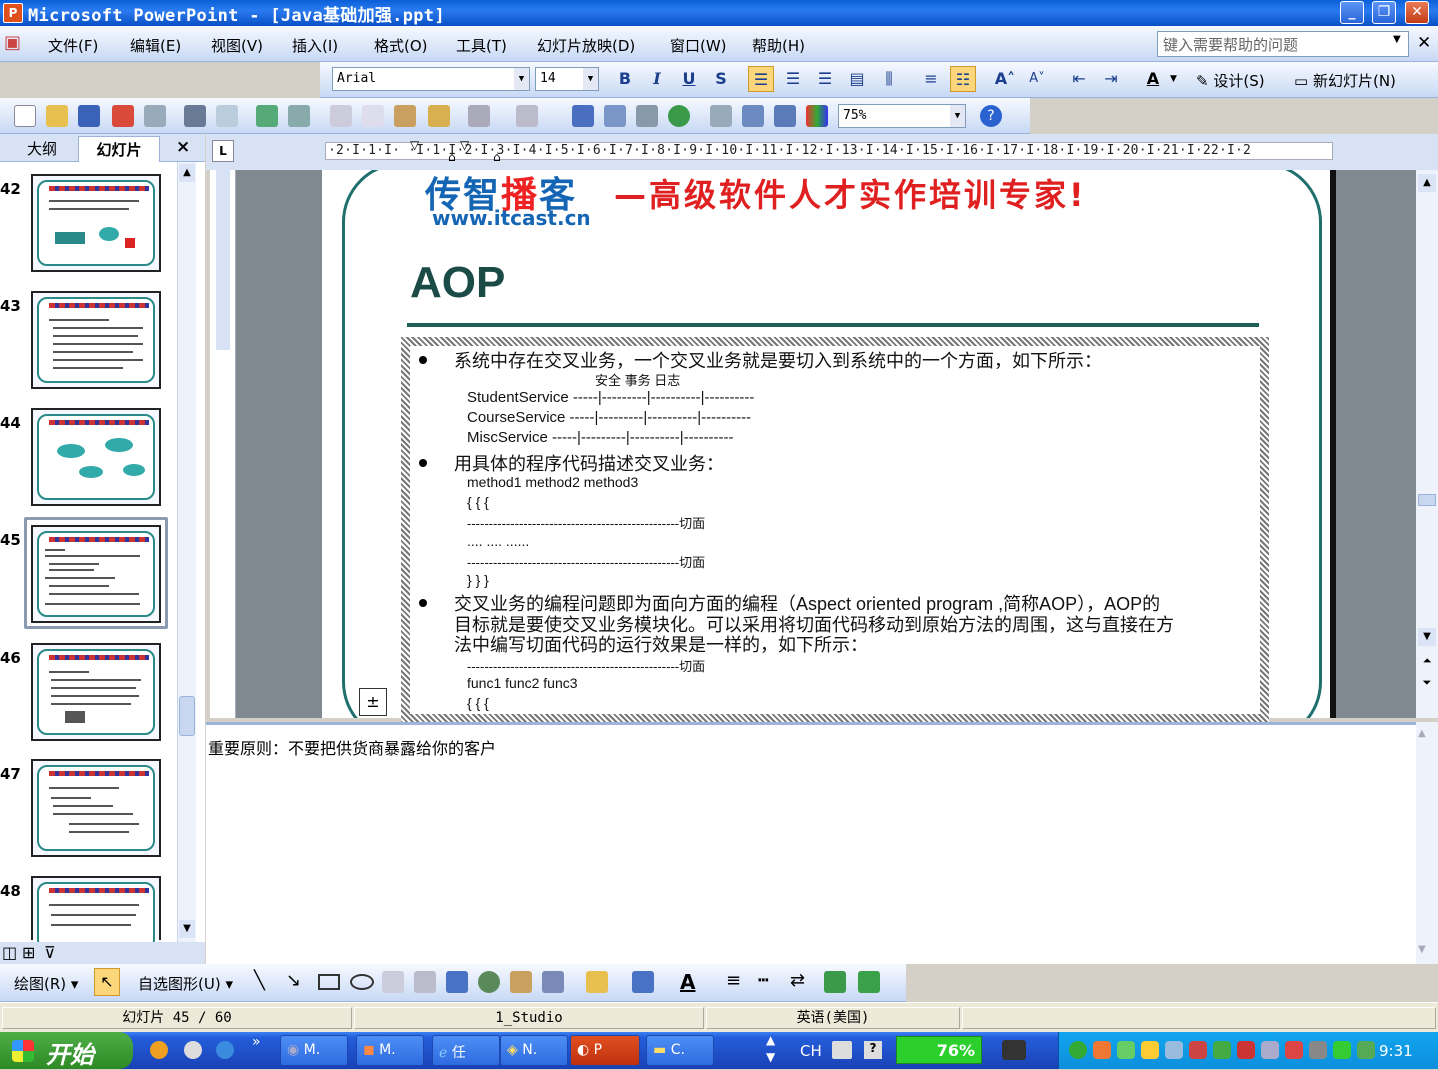 Image resolution: width=1438 pixels, height=1070 pixels. Describe the element at coordinates (481, 45) in the screenshot. I see `menu-tools: 工具(T)` at that location.